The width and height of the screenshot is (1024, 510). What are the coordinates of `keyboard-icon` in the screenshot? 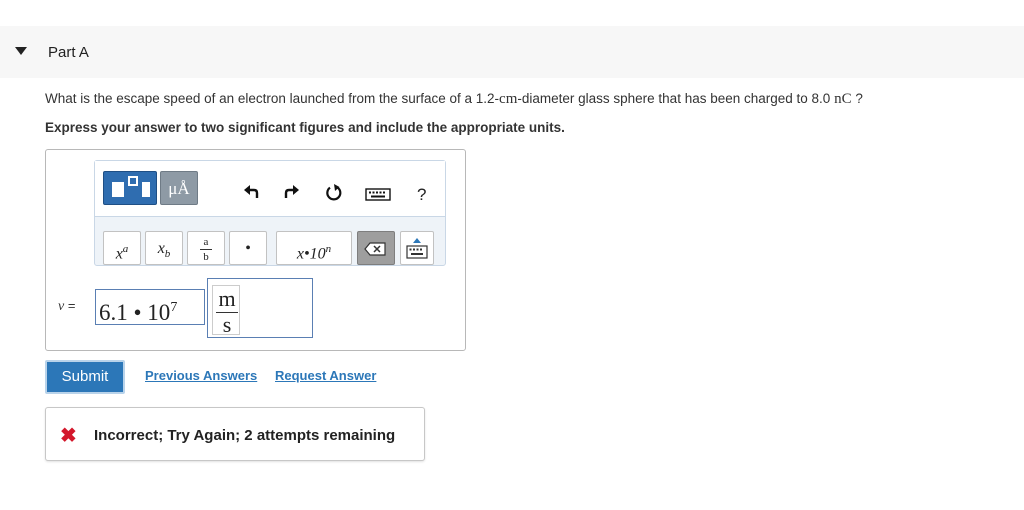 It's located at (378, 193).